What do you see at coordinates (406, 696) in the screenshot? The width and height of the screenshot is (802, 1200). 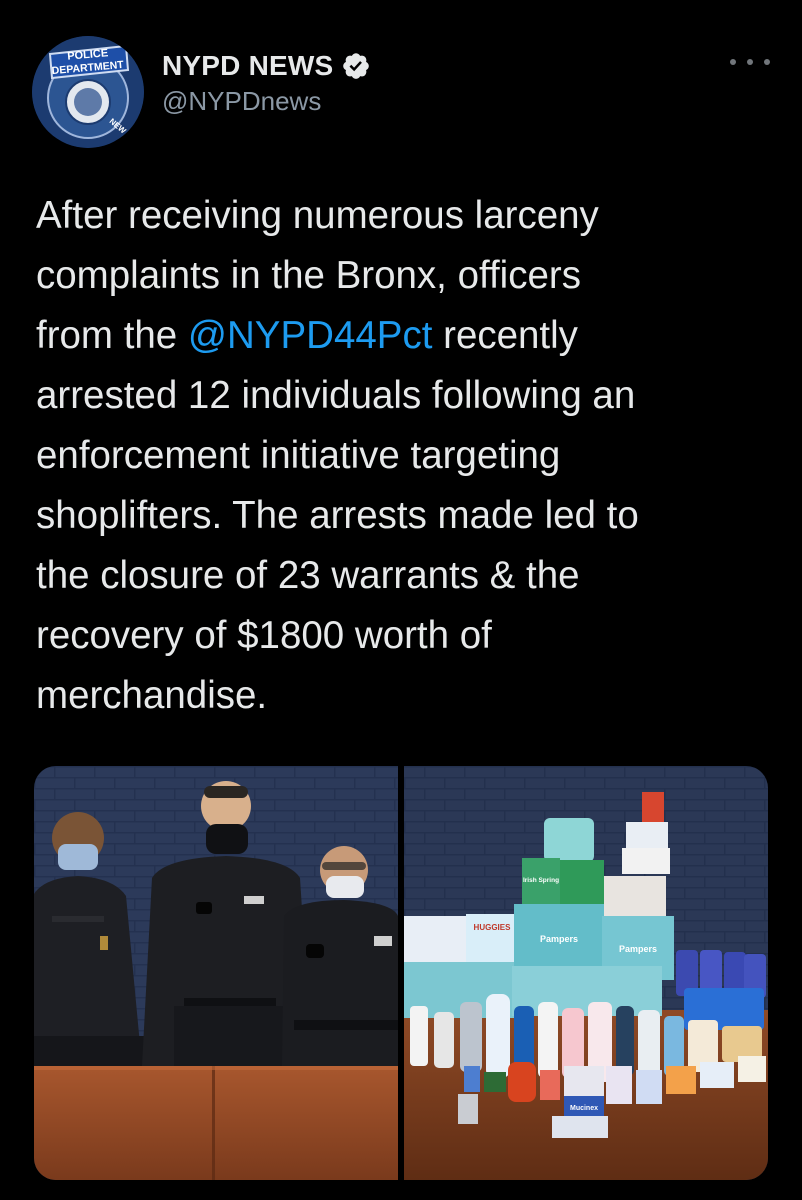 I see `tweet-text-line: merchandise.` at bounding box center [406, 696].